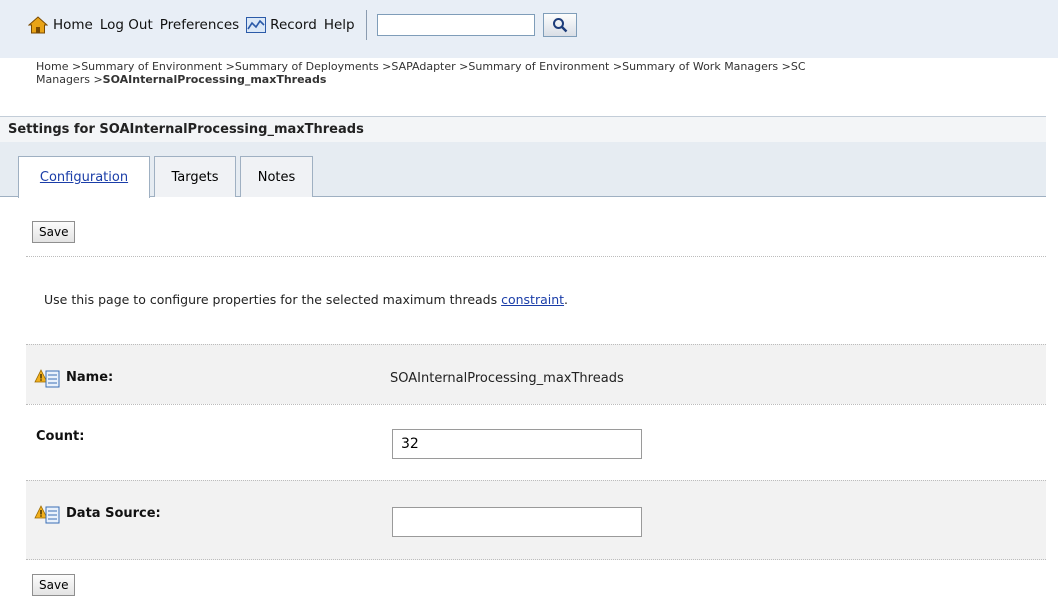 The width and height of the screenshot is (1058, 612). Describe the element at coordinates (84, 177) in the screenshot. I see `tab-configuration: Configuration` at that location.